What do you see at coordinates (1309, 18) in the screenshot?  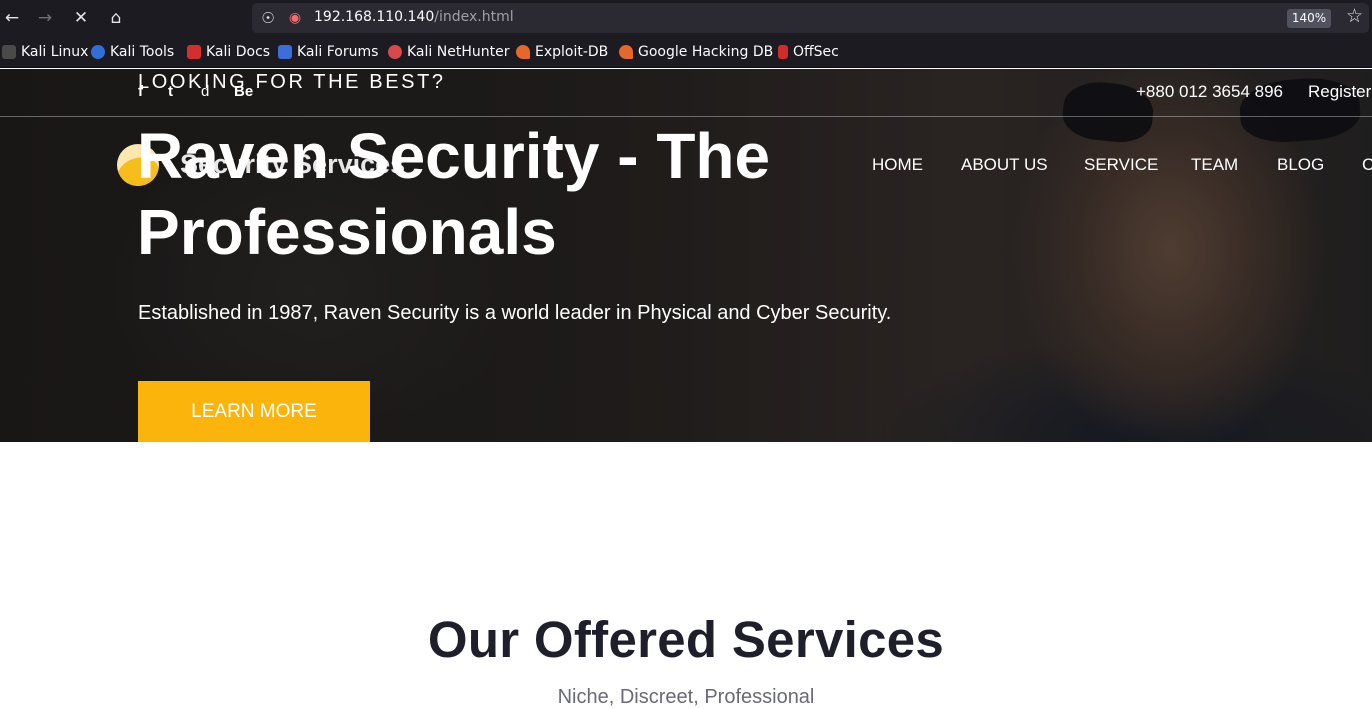 I see `zoom-level-badge: 140%` at bounding box center [1309, 18].